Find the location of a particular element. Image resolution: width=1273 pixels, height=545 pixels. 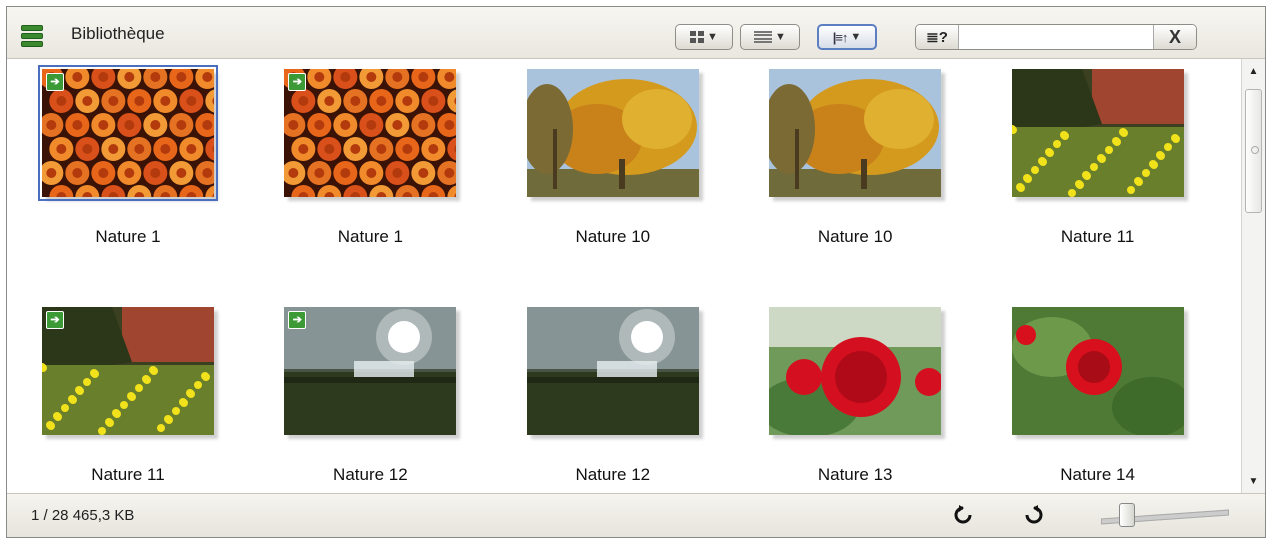

sort-button: |≡↑ ▼ is located at coordinates (847, 37).